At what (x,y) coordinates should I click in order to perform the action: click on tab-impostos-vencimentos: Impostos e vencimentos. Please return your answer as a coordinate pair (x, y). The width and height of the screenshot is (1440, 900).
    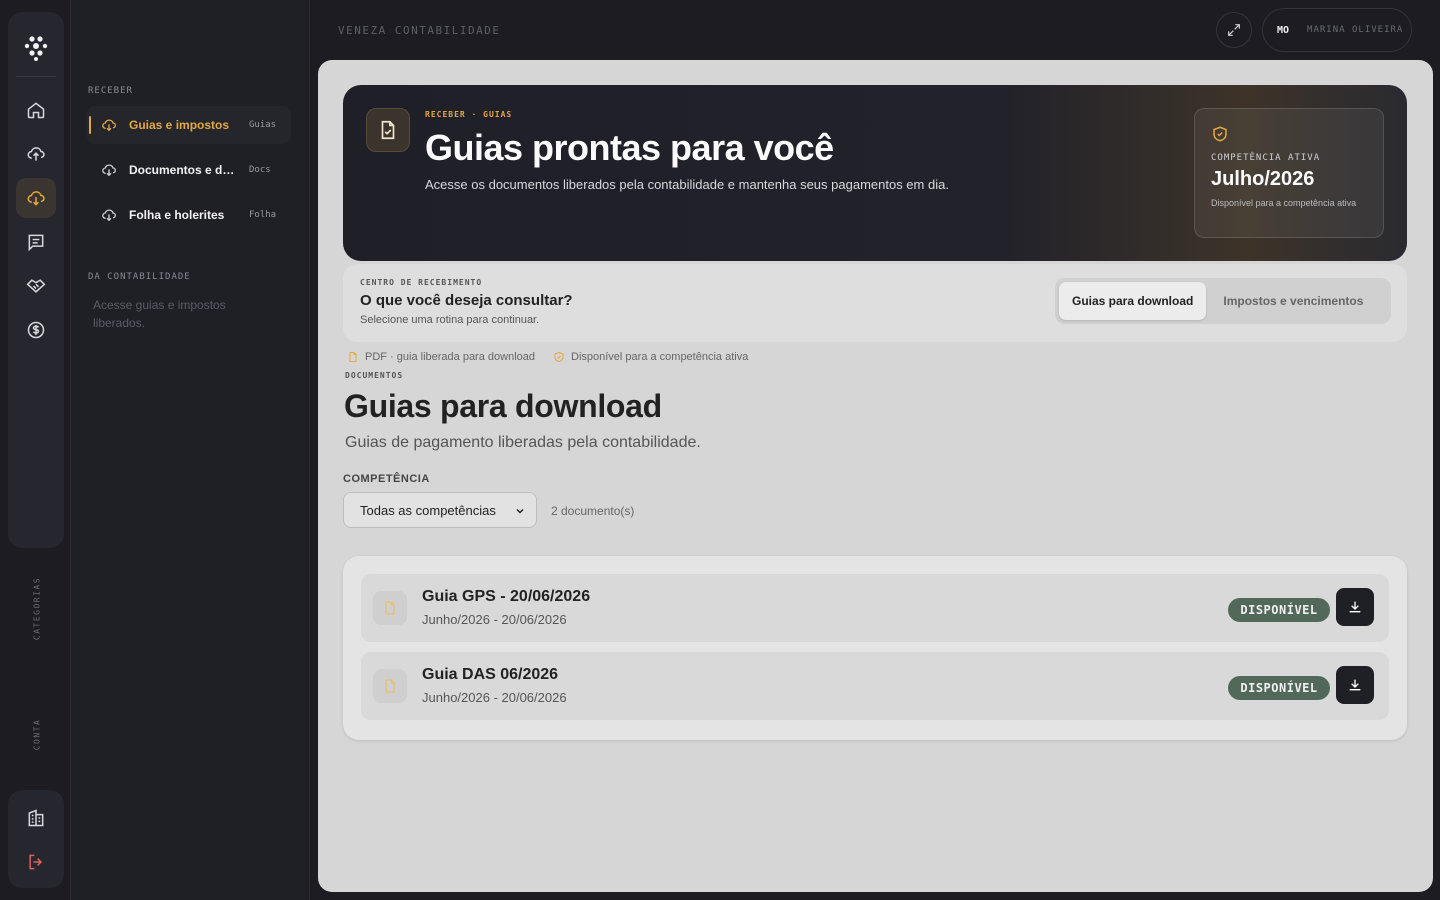
    Looking at the image, I should click on (1293, 301).